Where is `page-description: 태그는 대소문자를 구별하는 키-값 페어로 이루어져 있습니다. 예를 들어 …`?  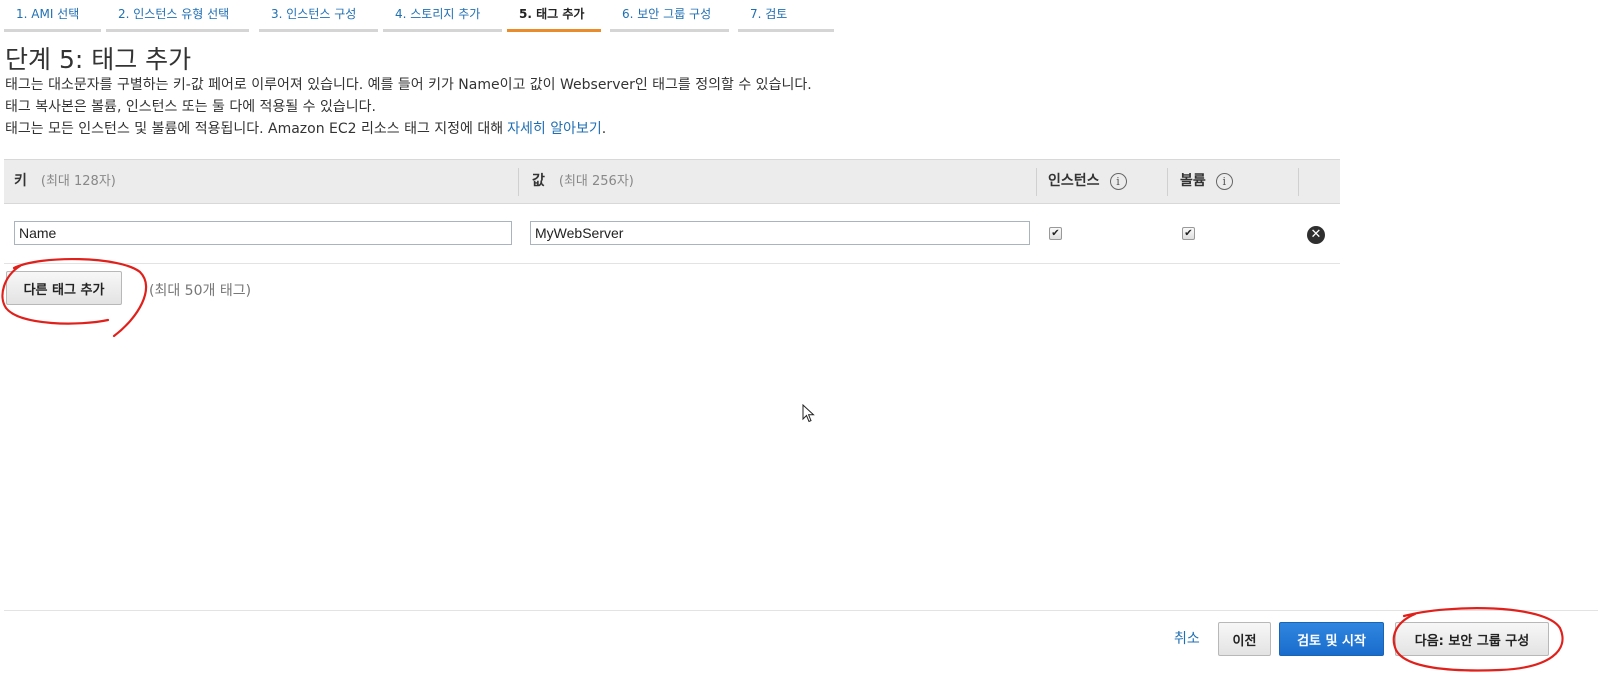 page-description: 태그는 대소문자를 구별하는 키-값 페어로 이루어져 있습니다. 예를 들어 … is located at coordinates (408, 107).